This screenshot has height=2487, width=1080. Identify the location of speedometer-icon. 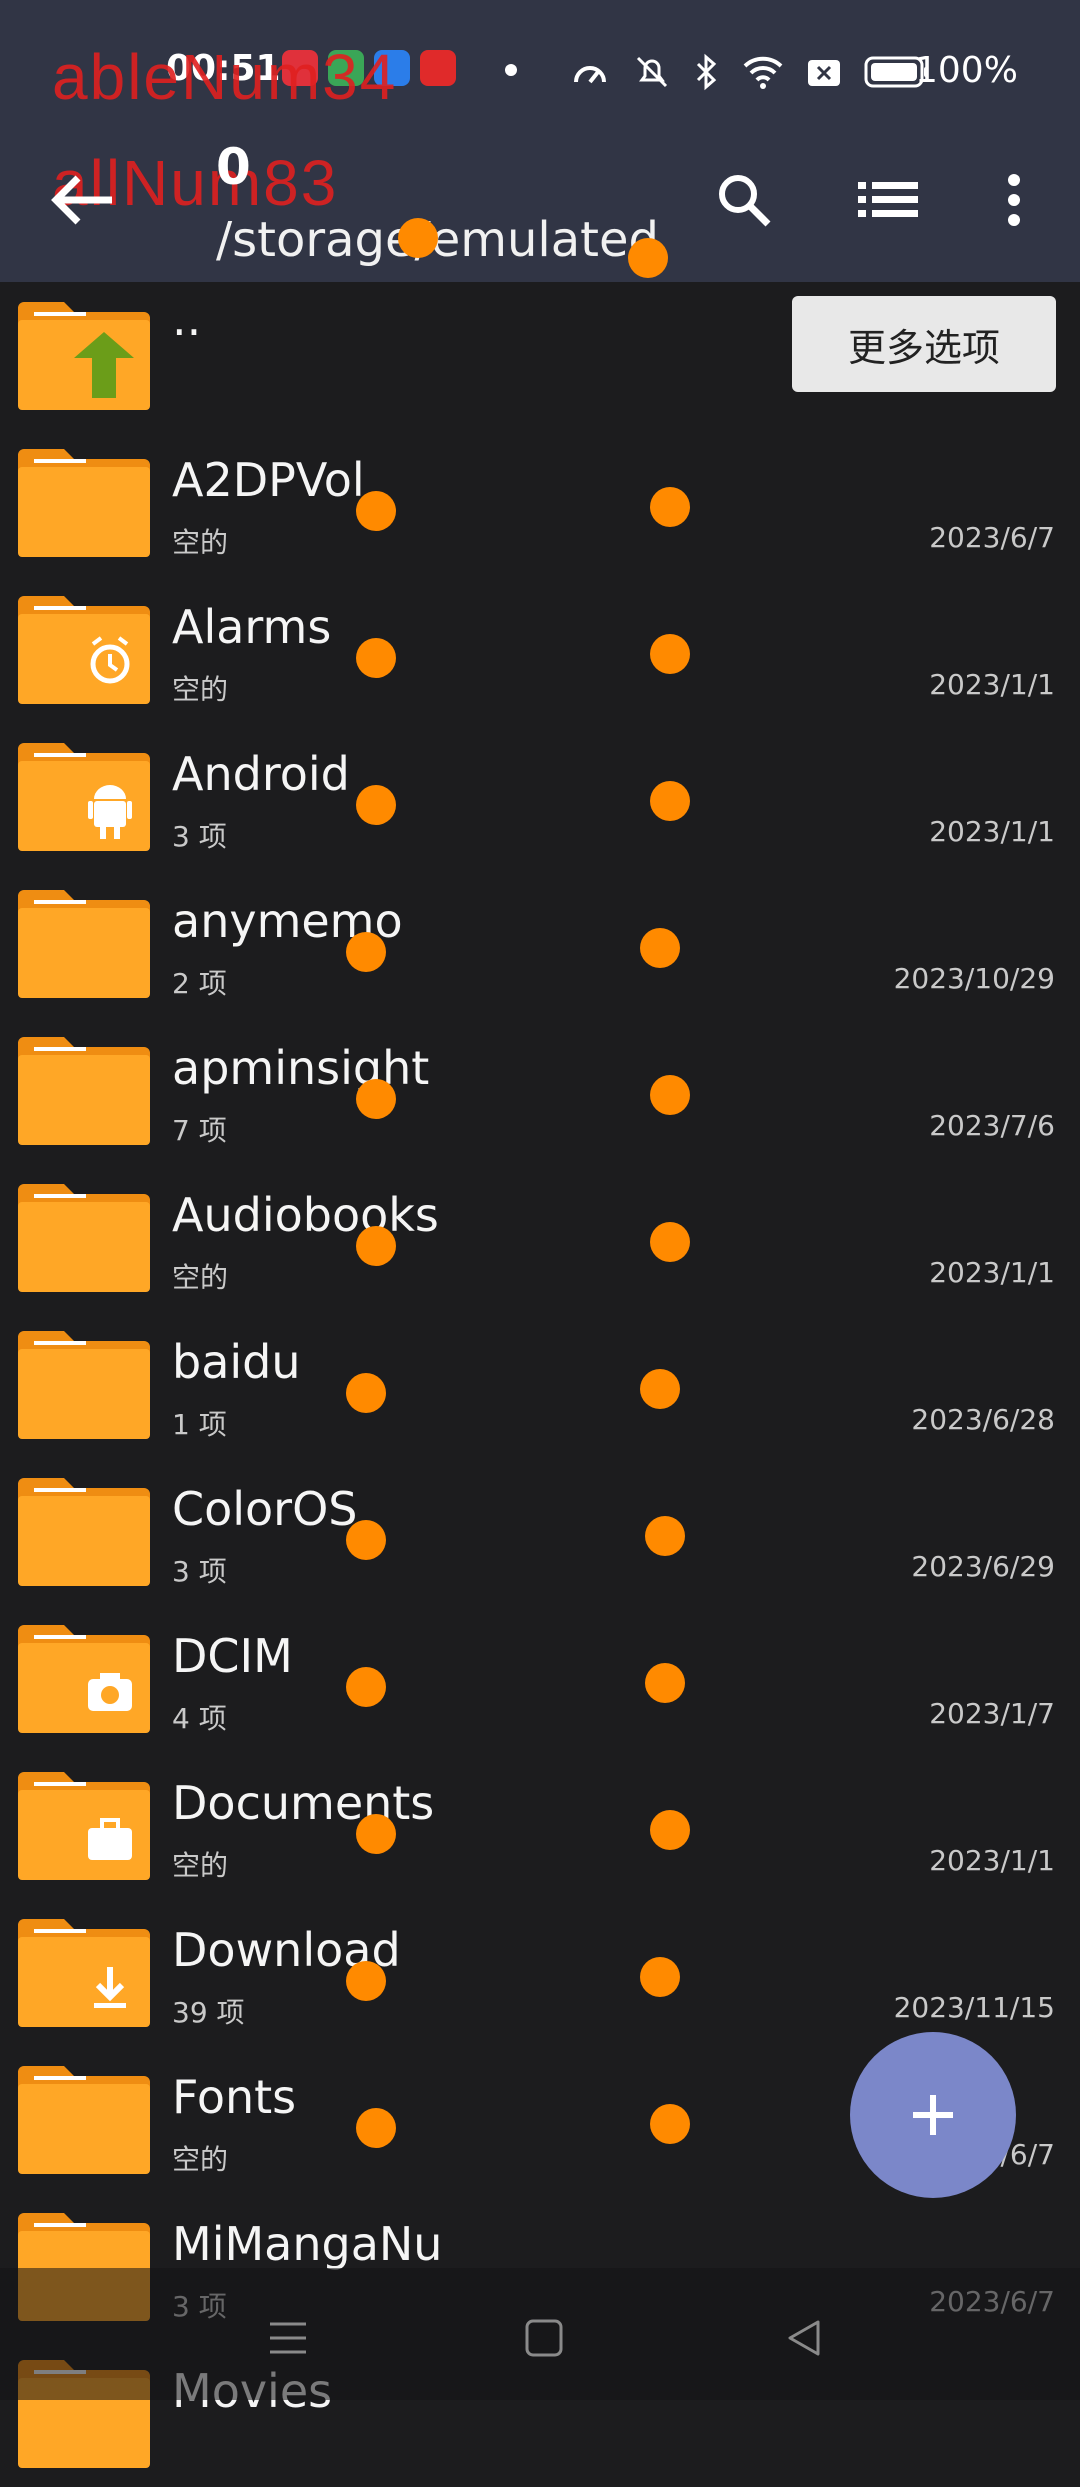
(590, 75).